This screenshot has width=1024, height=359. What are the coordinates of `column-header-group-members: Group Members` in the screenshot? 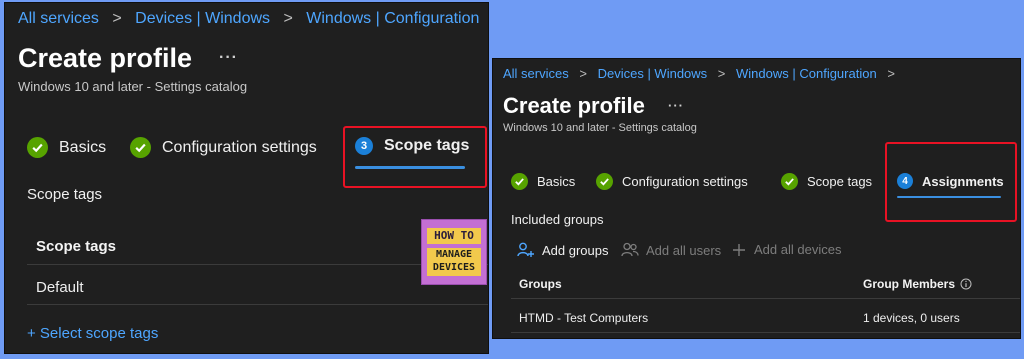 It's located at (917, 284).